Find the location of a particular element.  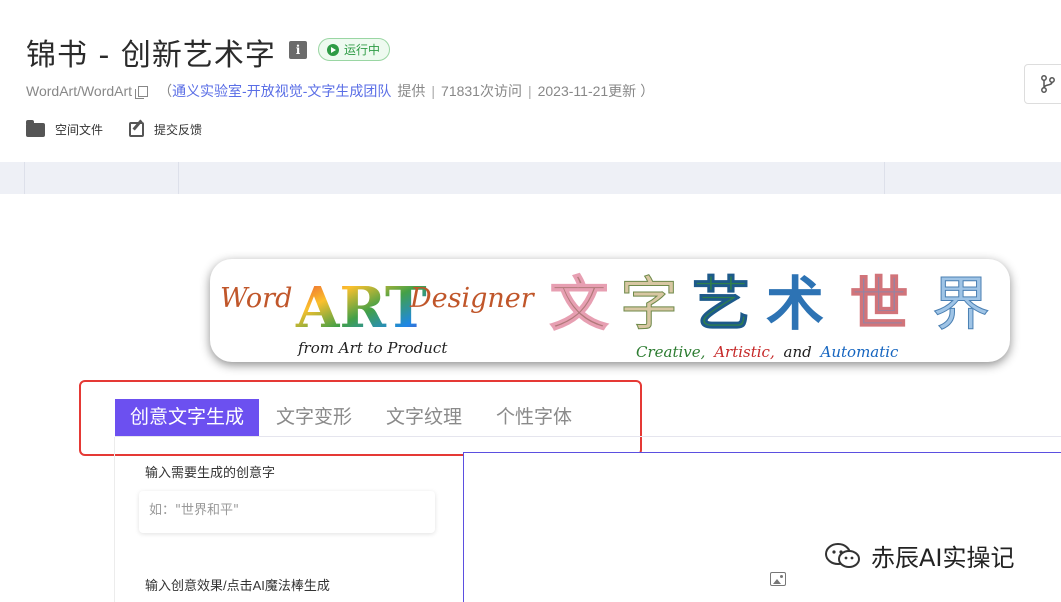

provider-team-link: 通义实验室-开放视觉-文字生成团队 is located at coordinates (281, 91).